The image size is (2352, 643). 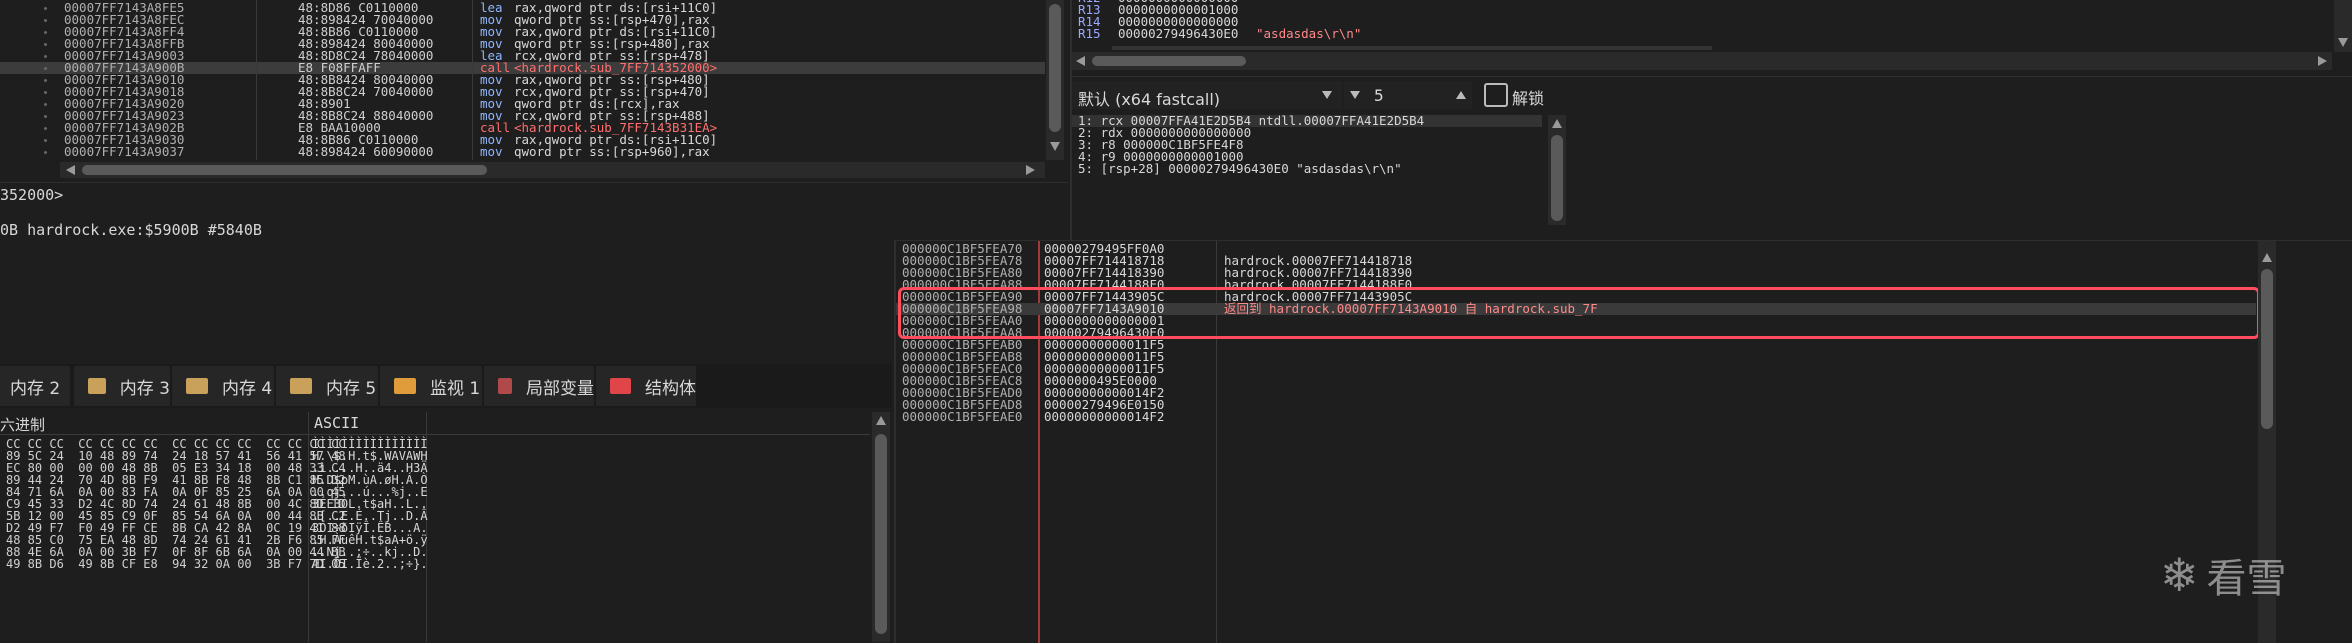 I want to click on register-name: R15, so click(x=1089, y=33).